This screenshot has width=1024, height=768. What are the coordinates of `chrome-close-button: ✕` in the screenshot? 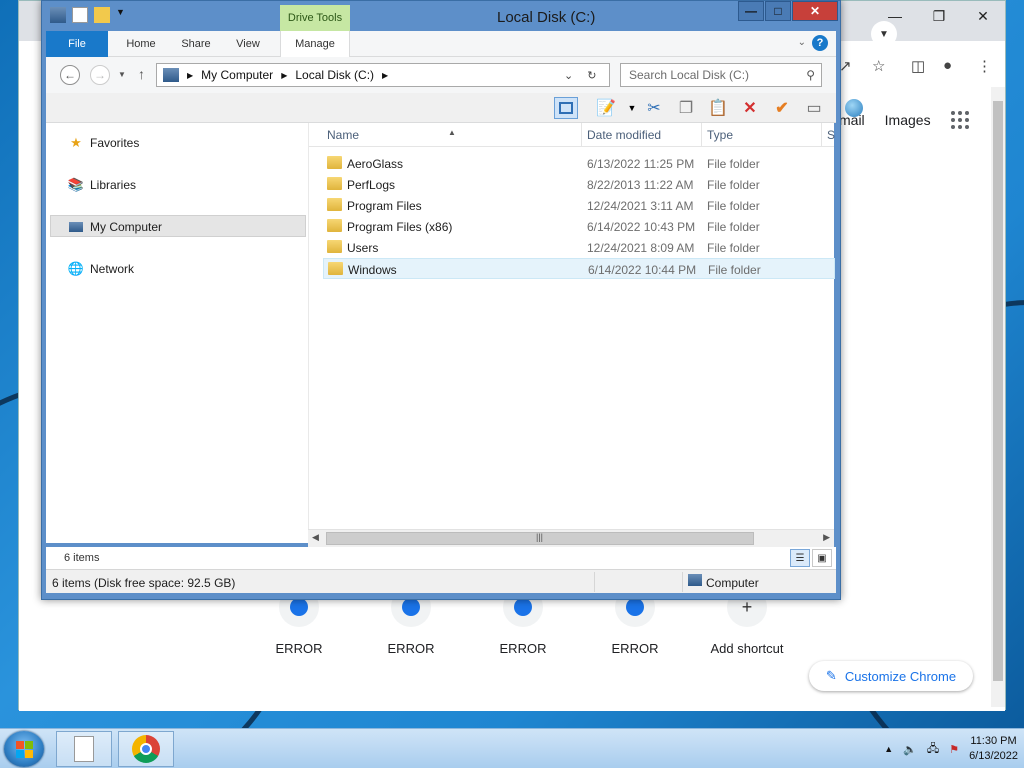 It's located at (983, 16).